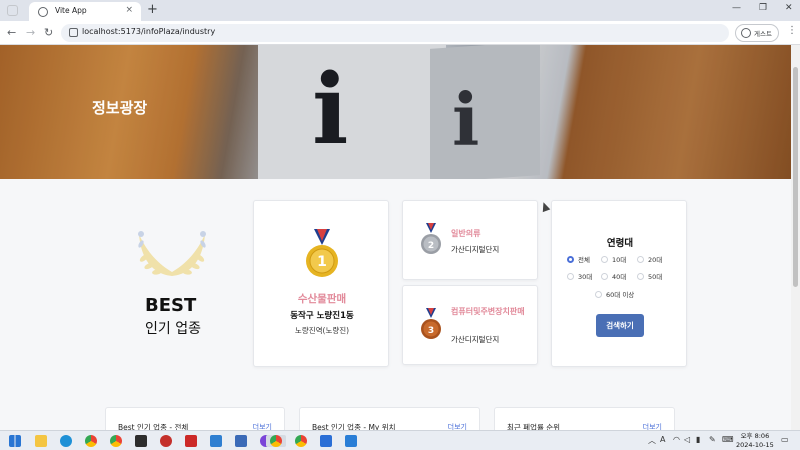  What do you see at coordinates (351, 441) in the screenshot?
I see `image-viewer-icon` at bounding box center [351, 441].